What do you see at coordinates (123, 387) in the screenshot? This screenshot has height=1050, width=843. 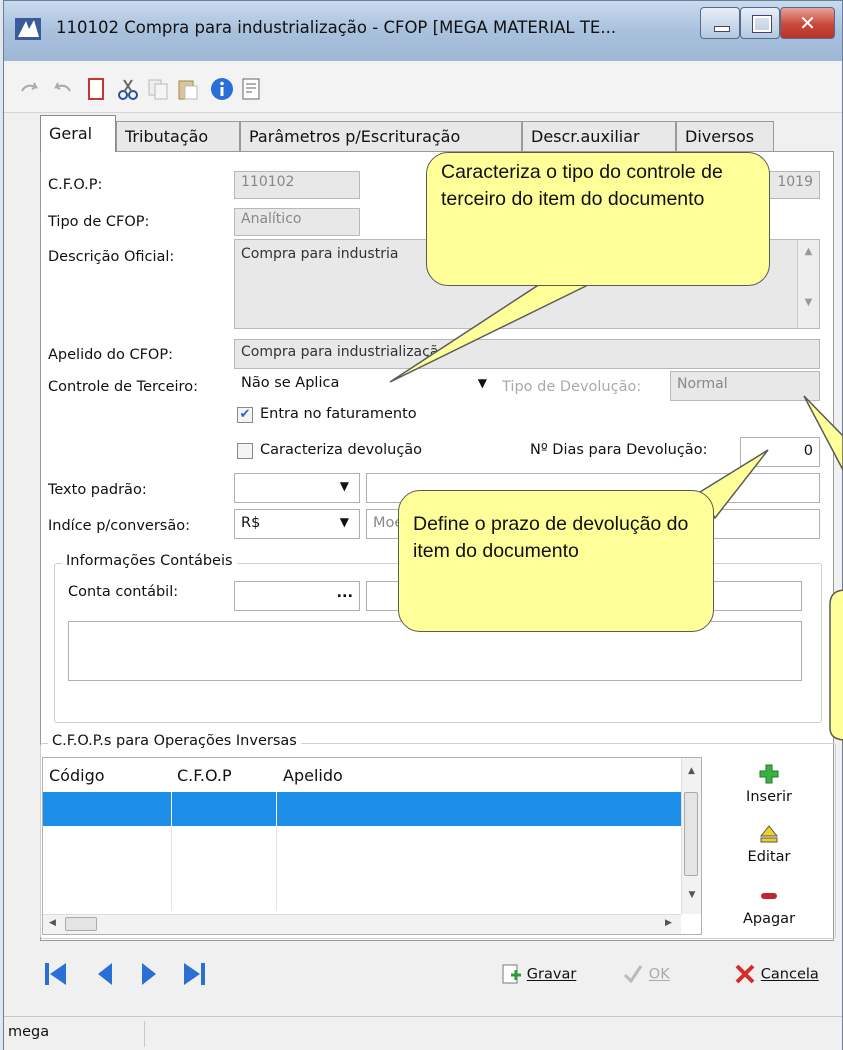 I see `controle-terceiro-label: Controle de Terceiro:` at bounding box center [123, 387].